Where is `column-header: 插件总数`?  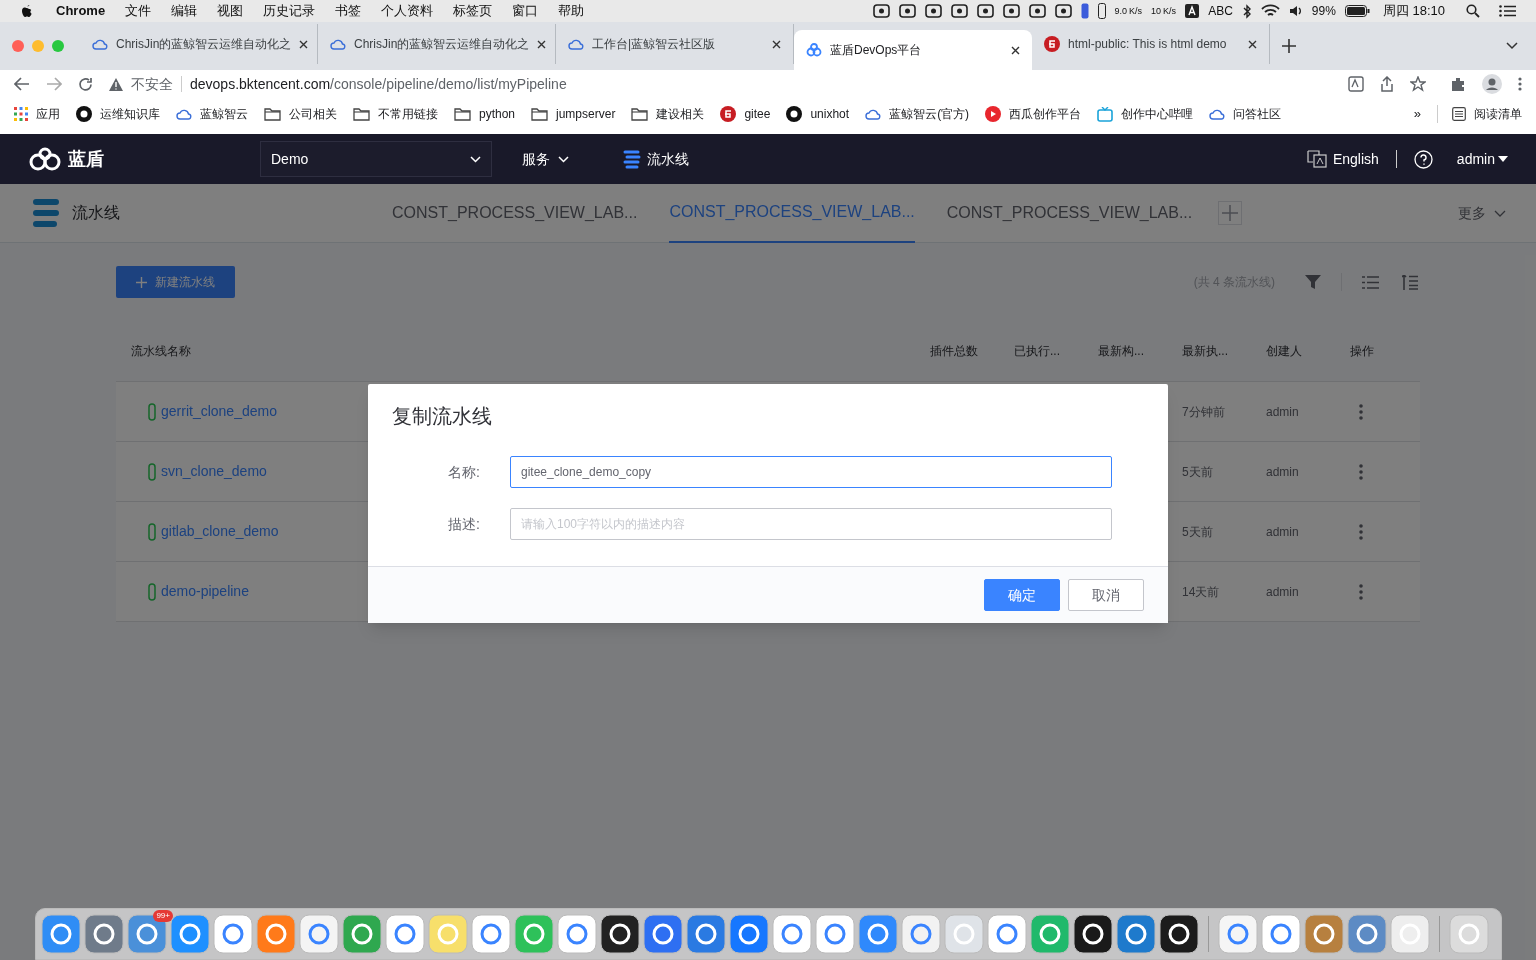
column-header: 插件总数 is located at coordinates (954, 350).